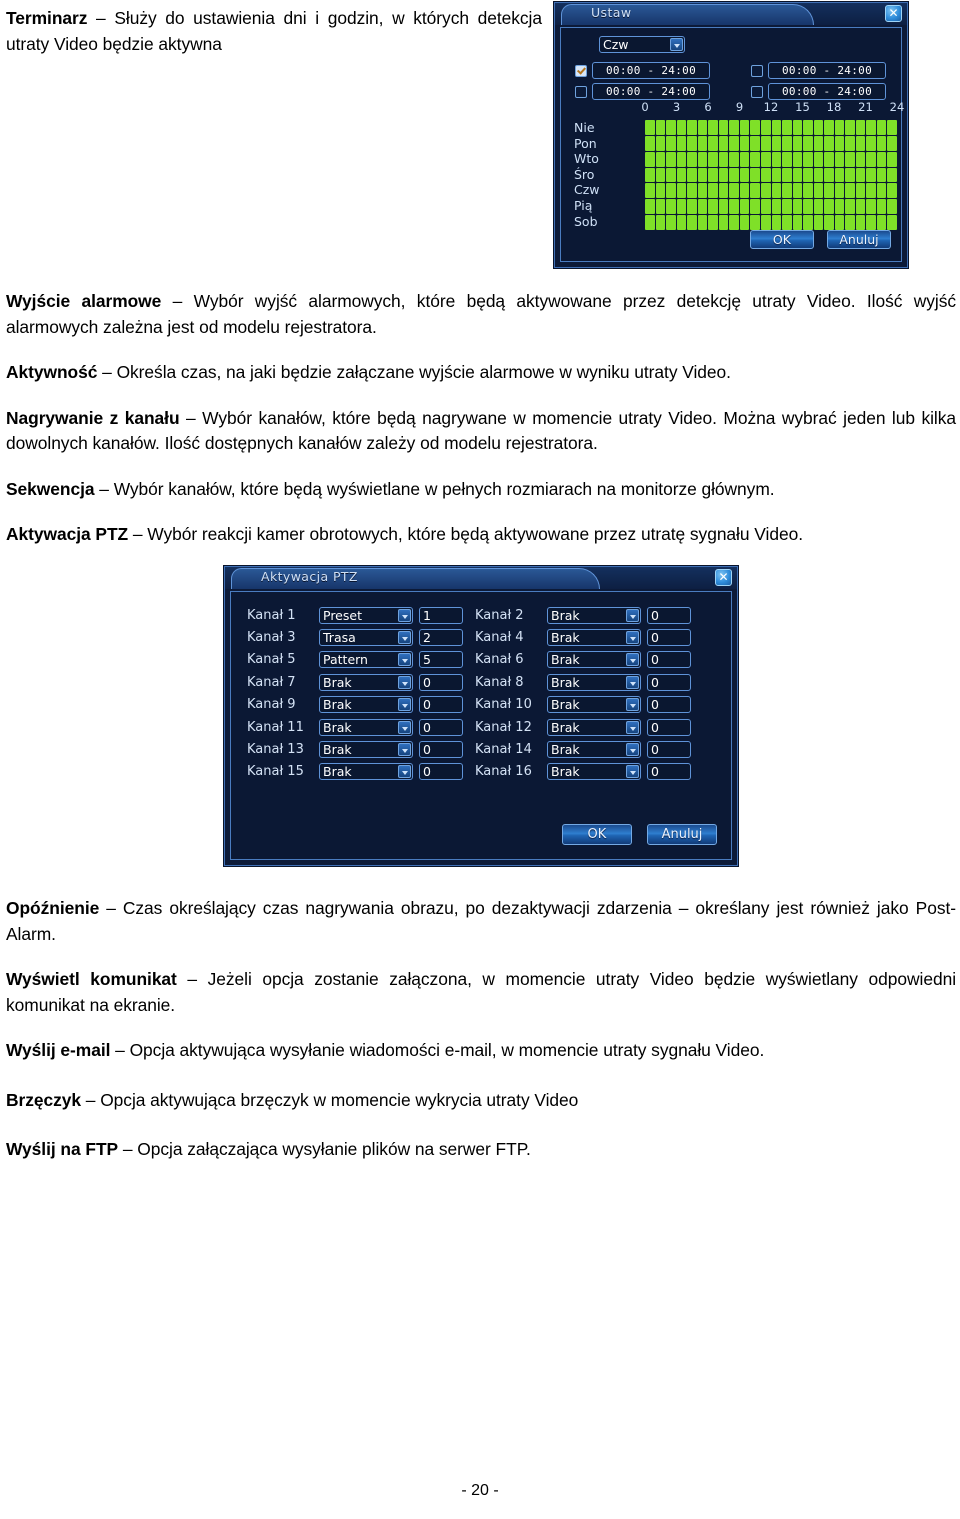  Describe the element at coordinates (441, 660) in the screenshot. I see `ptz-value-input: 5` at that location.